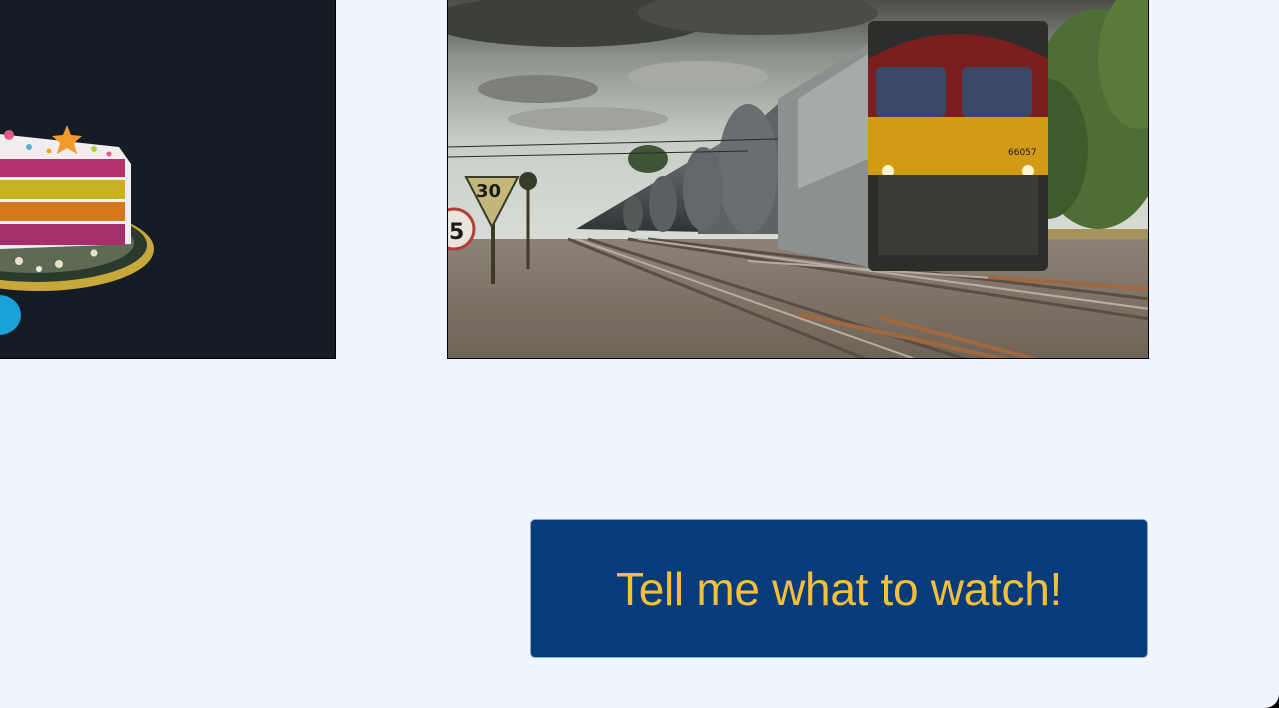  I want to click on tell-me-what-to-watch-button: Tell me what to watch!, so click(839, 588).